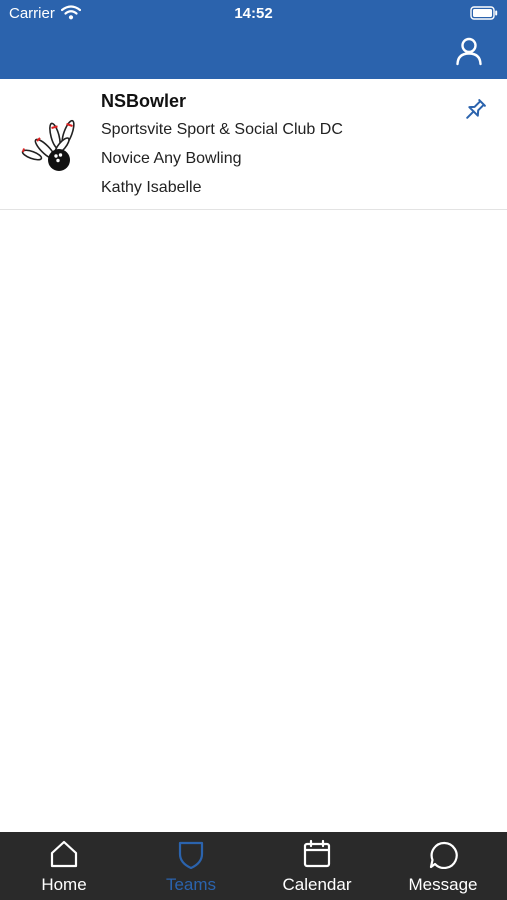  I want to click on chat-bubble-icon, so click(443, 855).